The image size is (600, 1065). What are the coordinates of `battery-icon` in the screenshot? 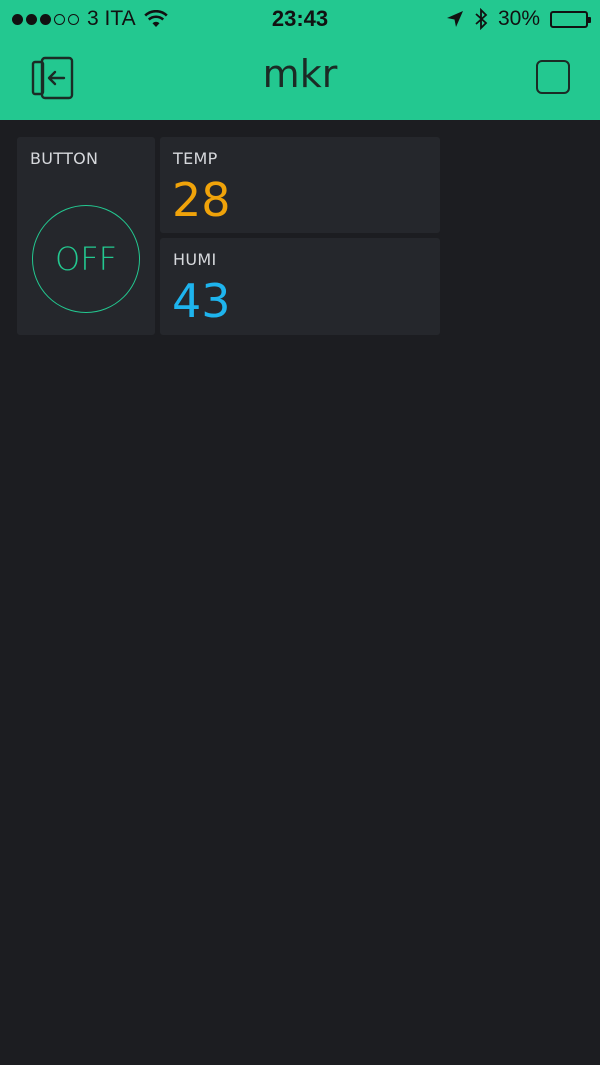 It's located at (570, 19).